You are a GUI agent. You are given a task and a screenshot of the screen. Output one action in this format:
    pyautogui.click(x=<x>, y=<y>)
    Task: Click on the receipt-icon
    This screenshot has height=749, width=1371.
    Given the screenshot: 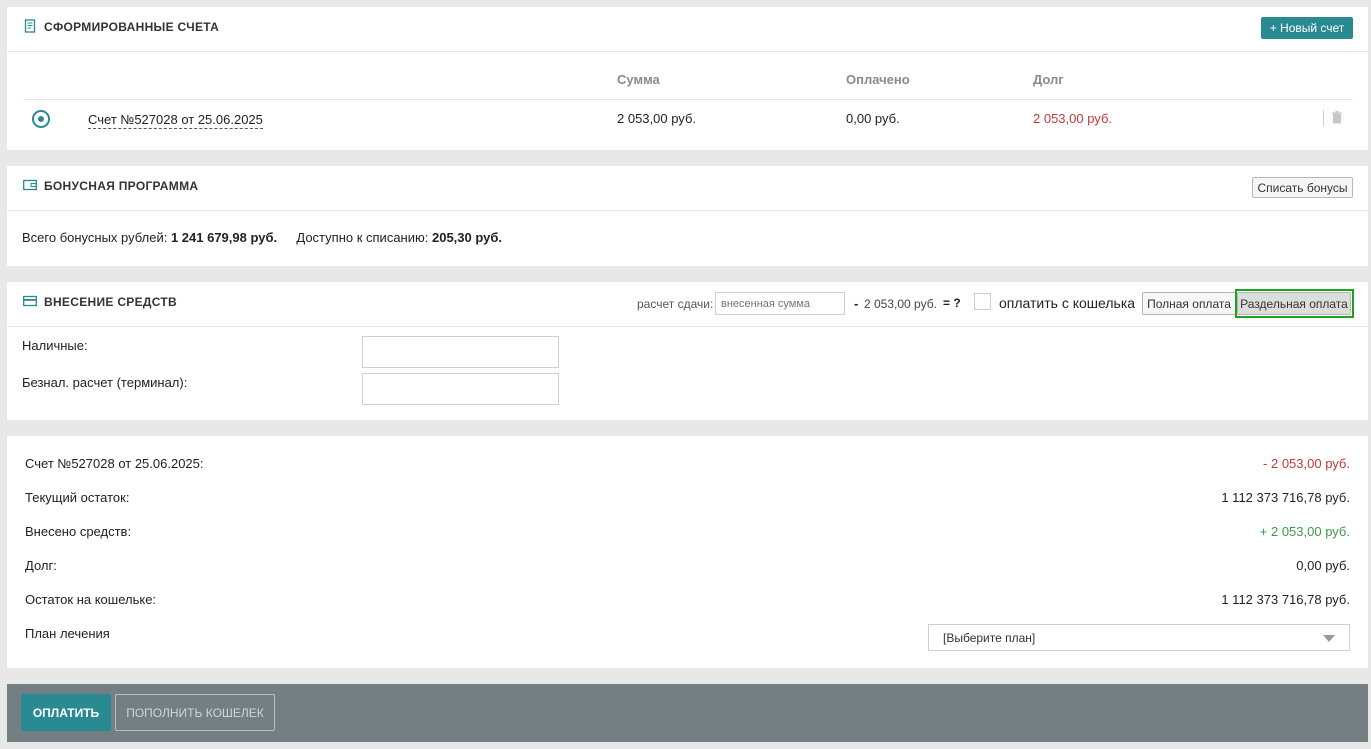 What is the action you would take?
    pyautogui.click(x=30, y=26)
    